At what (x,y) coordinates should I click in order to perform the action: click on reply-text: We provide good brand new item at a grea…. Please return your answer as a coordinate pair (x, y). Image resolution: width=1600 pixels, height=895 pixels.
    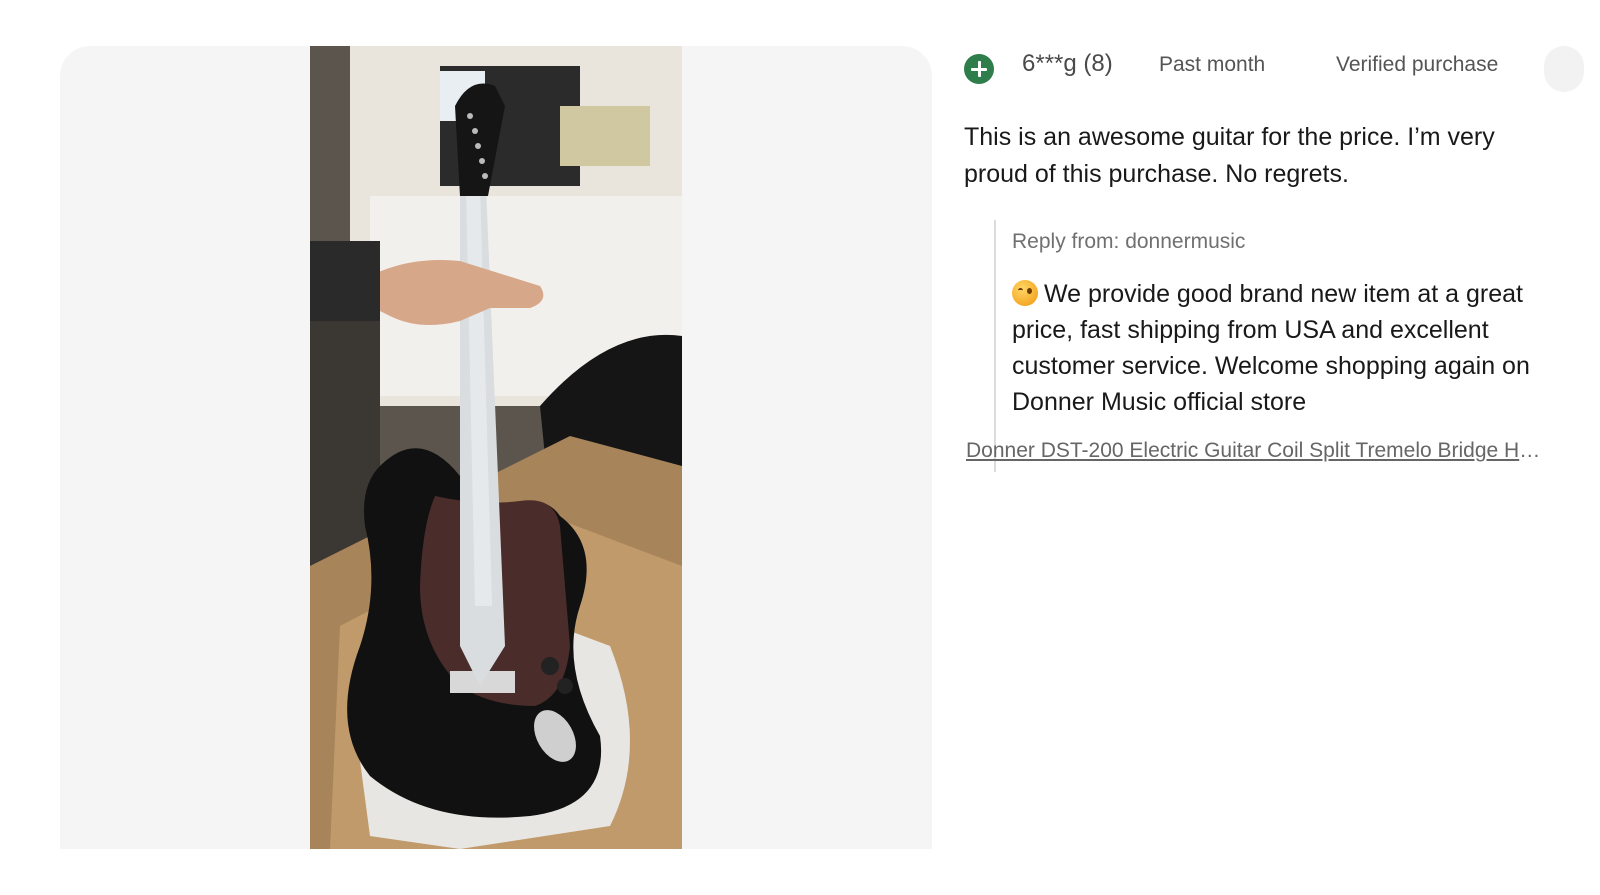
    Looking at the image, I should click on (1271, 348).